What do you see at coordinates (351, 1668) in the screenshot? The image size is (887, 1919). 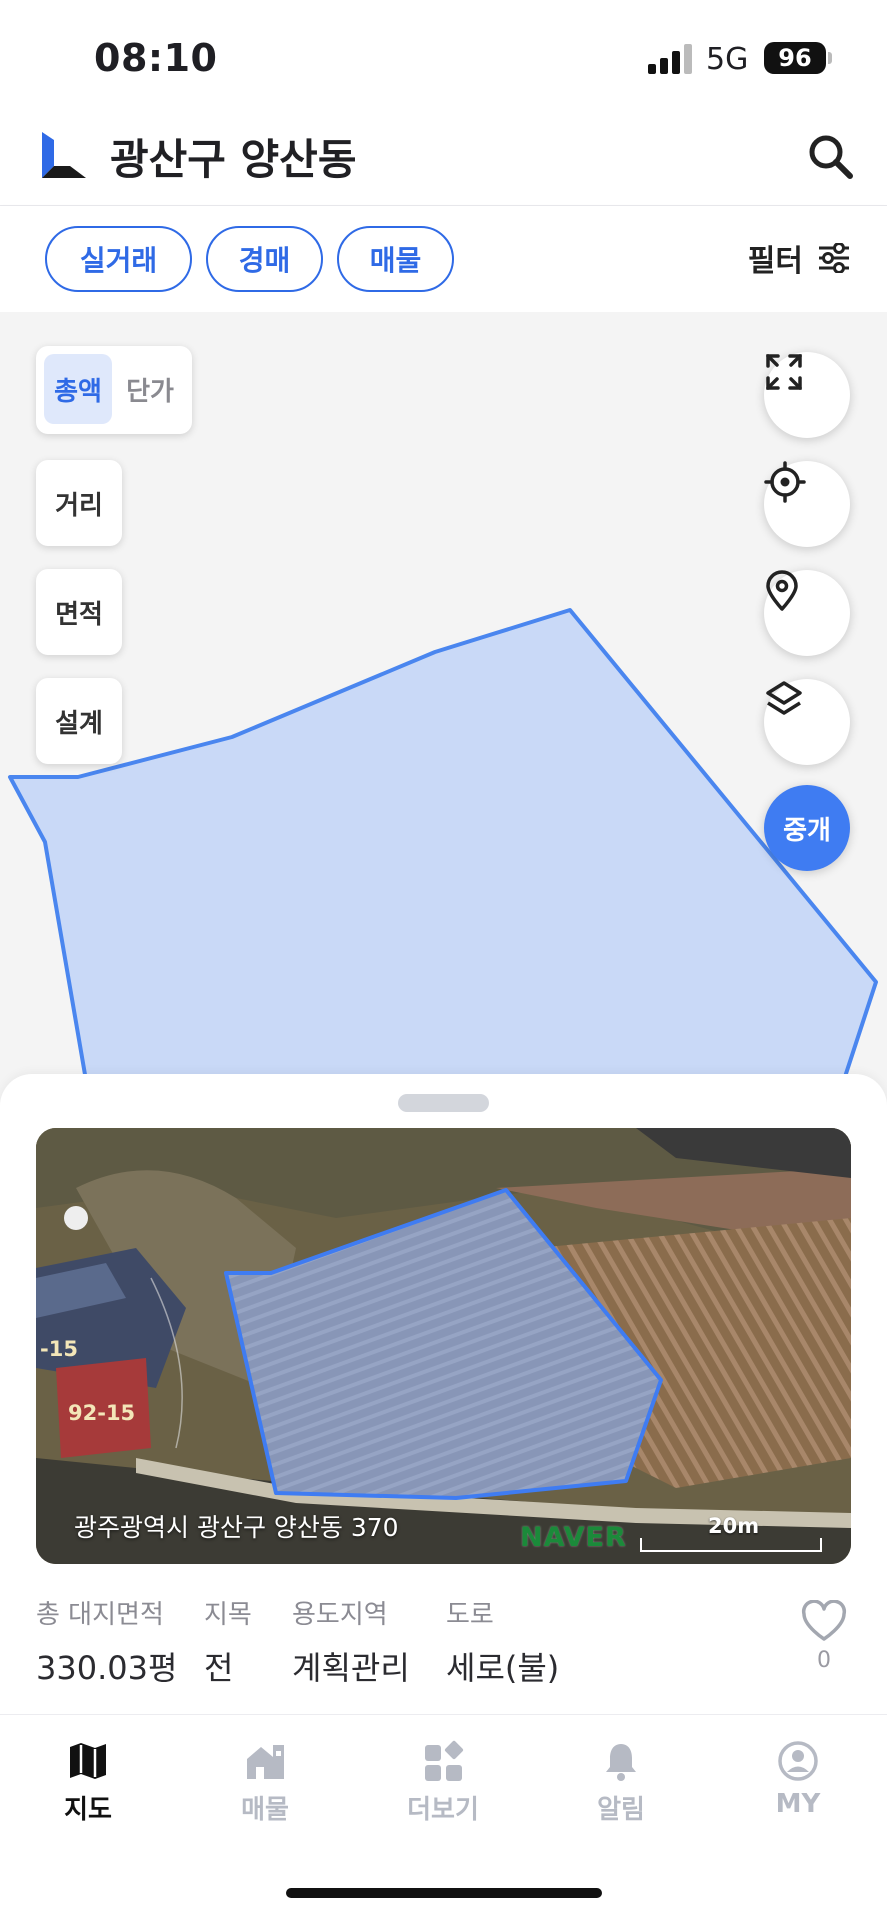 I see `info-value: 계획관리` at bounding box center [351, 1668].